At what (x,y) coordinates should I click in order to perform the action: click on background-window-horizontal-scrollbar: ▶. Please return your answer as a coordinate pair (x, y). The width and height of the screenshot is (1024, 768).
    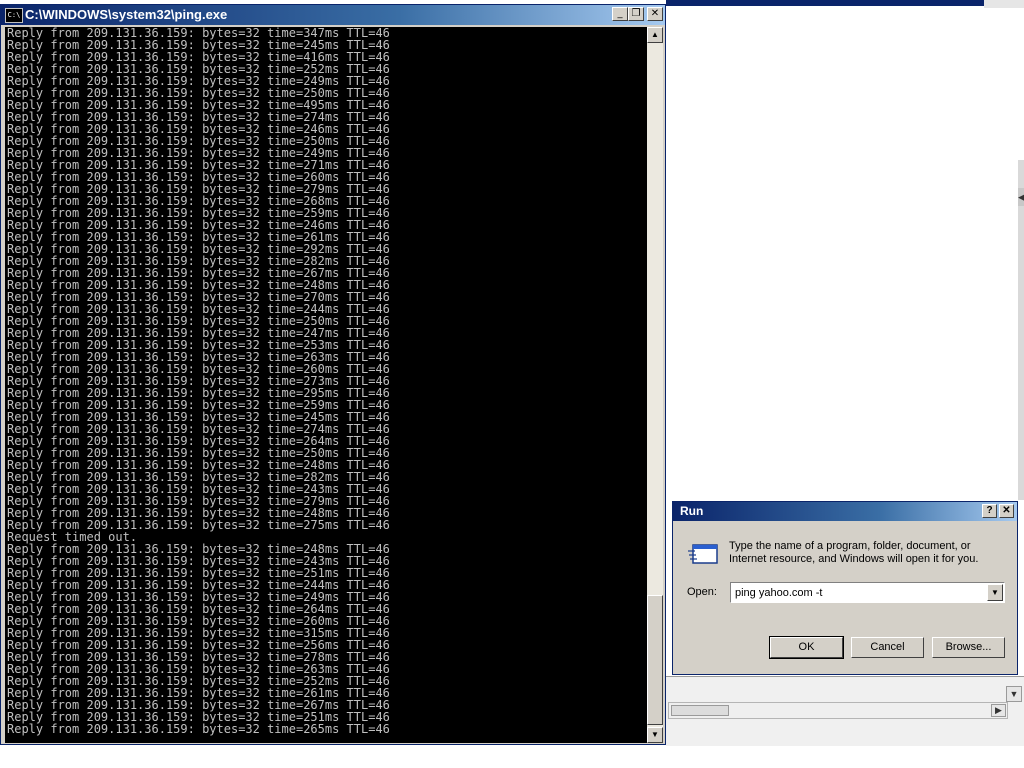
    Looking at the image, I should click on (838, 710).